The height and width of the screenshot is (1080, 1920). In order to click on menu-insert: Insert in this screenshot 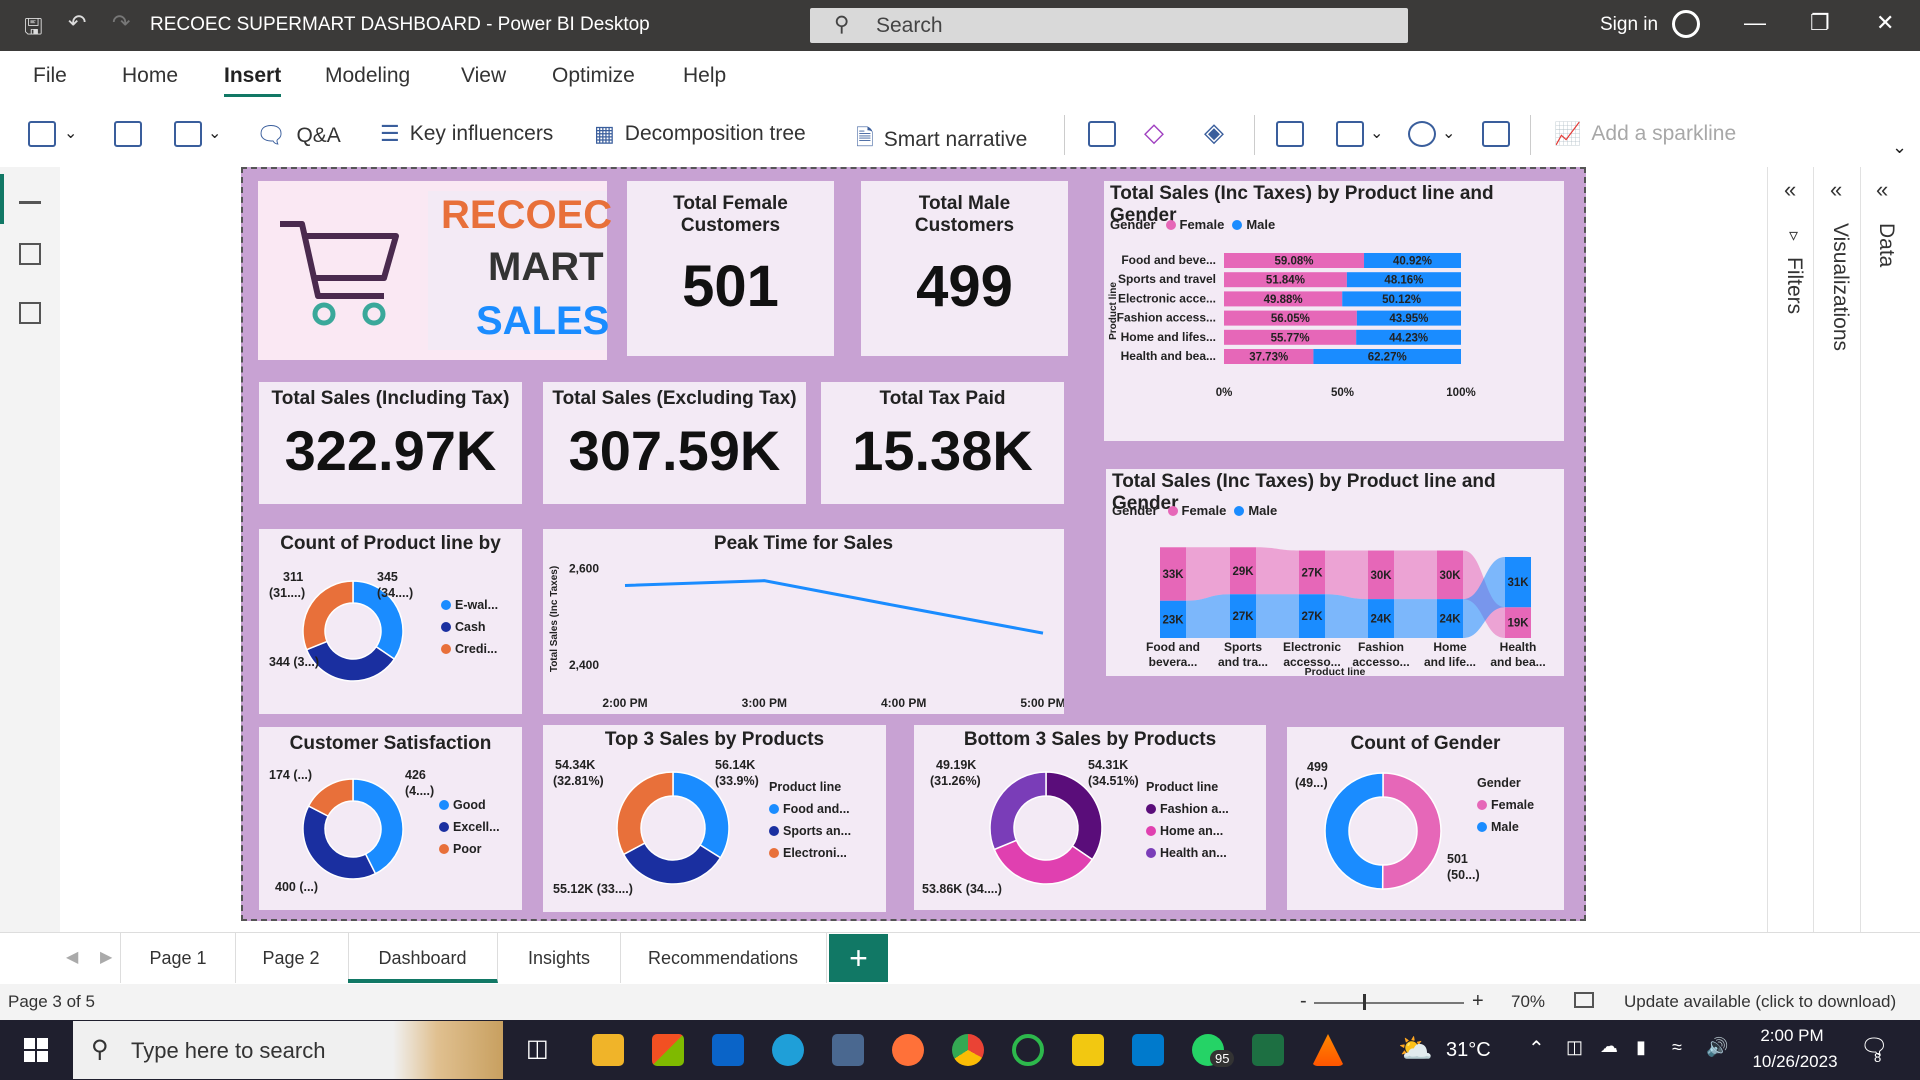, I will do `click(253, 80)`.